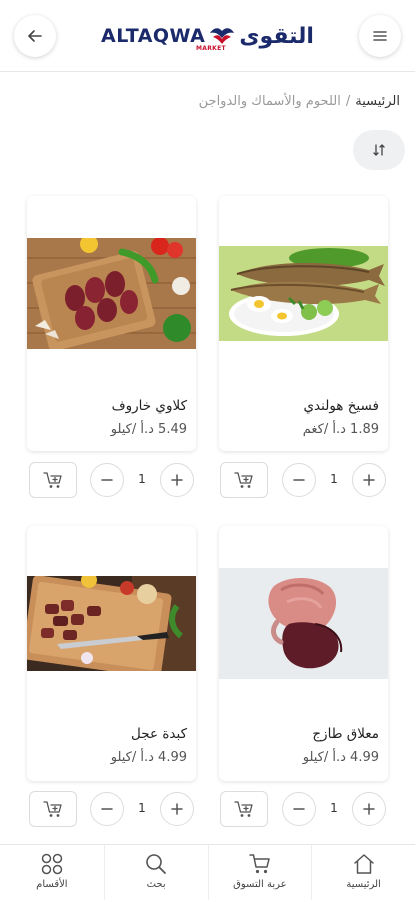 Image resolution: width=415 pixels, height=900 pixels. Describe the element at coordinates (345, 734) in the screenshot. I see `product-name: معلاق طازج` at that location.